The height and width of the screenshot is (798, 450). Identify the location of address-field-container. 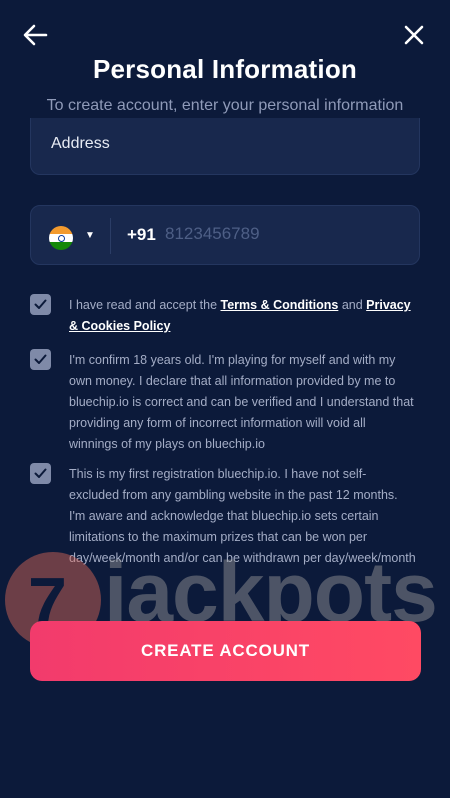
(225, 146).